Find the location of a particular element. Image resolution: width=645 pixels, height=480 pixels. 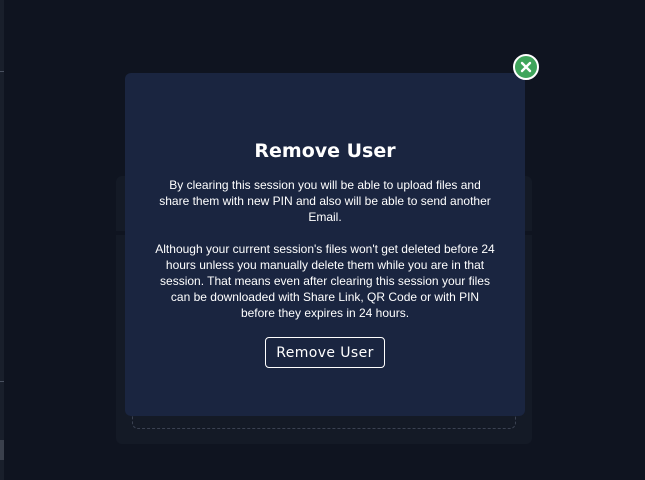

close-icon is located at coordinates (526, 67).